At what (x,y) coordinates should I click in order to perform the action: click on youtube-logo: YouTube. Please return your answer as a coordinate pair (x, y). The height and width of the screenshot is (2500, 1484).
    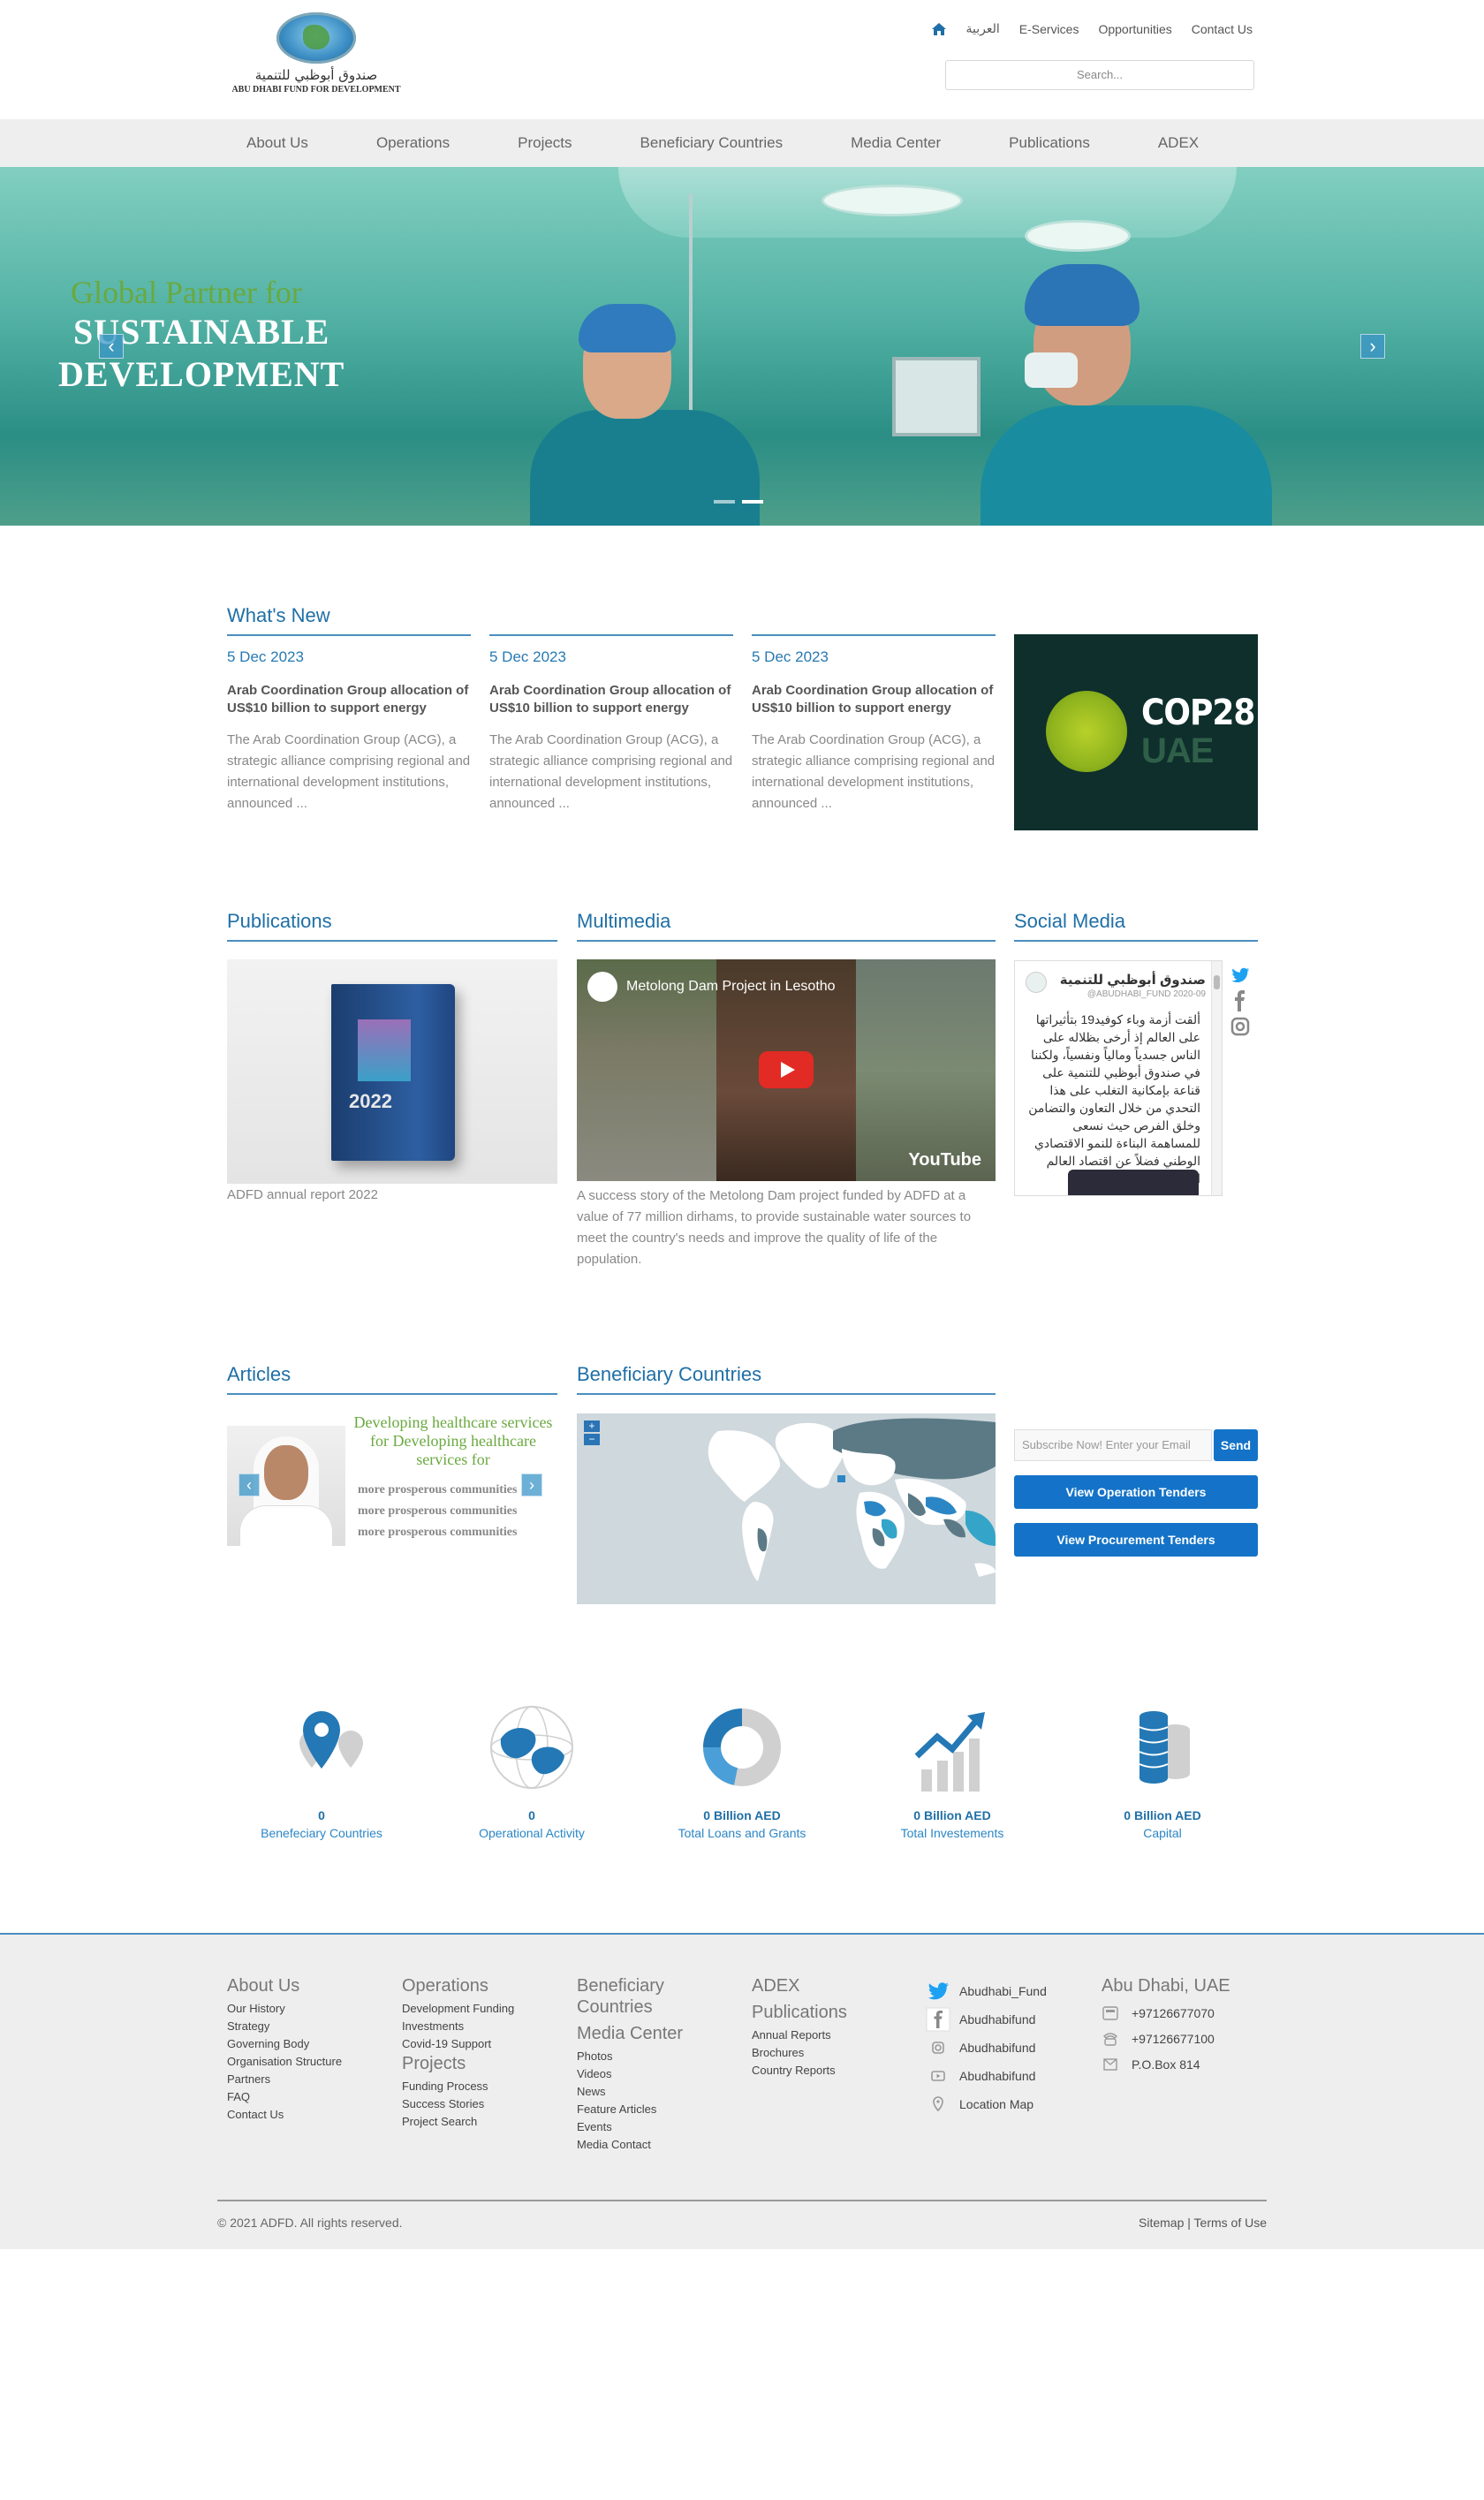
    Looking at the image, I should click on (944, 1160).